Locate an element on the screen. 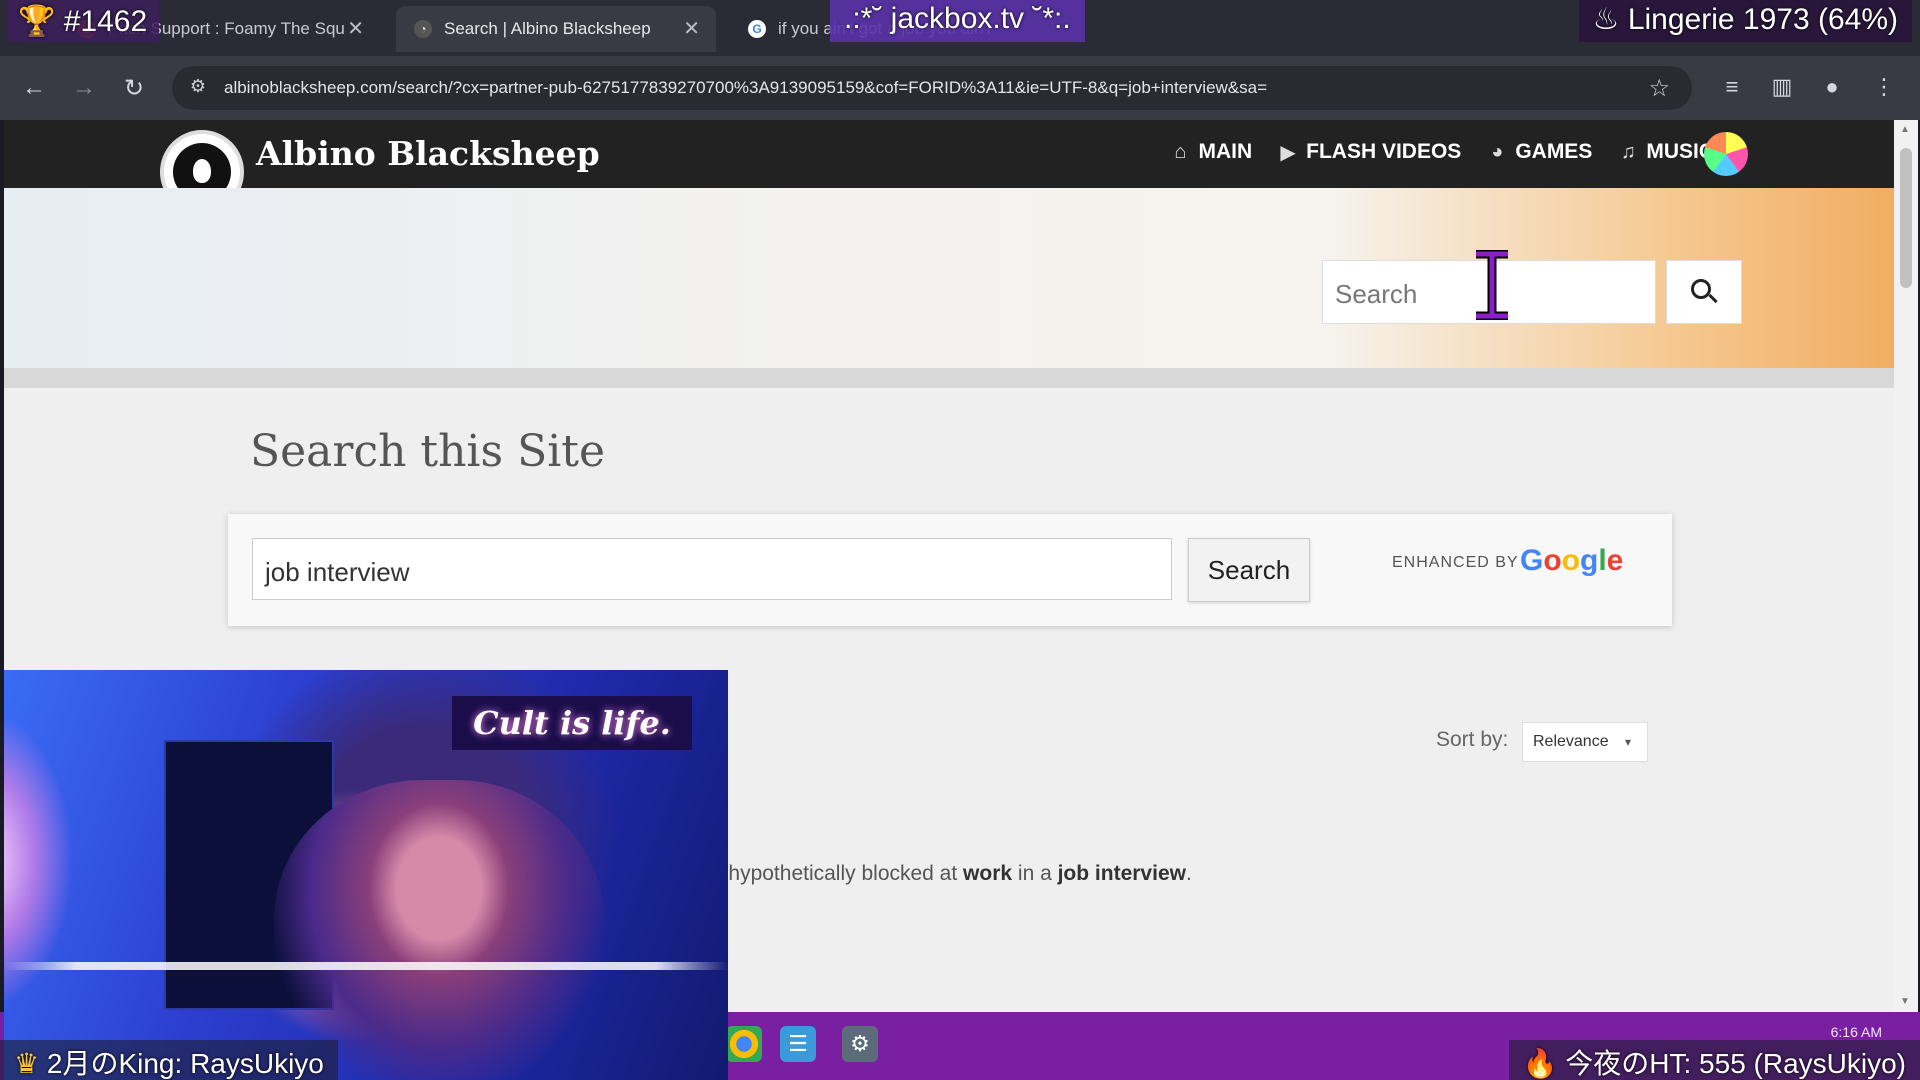 This screenshot has height=1080, width=1920. tab-label: Search | Albino Blacksheep is located at coordinates (547, 28).